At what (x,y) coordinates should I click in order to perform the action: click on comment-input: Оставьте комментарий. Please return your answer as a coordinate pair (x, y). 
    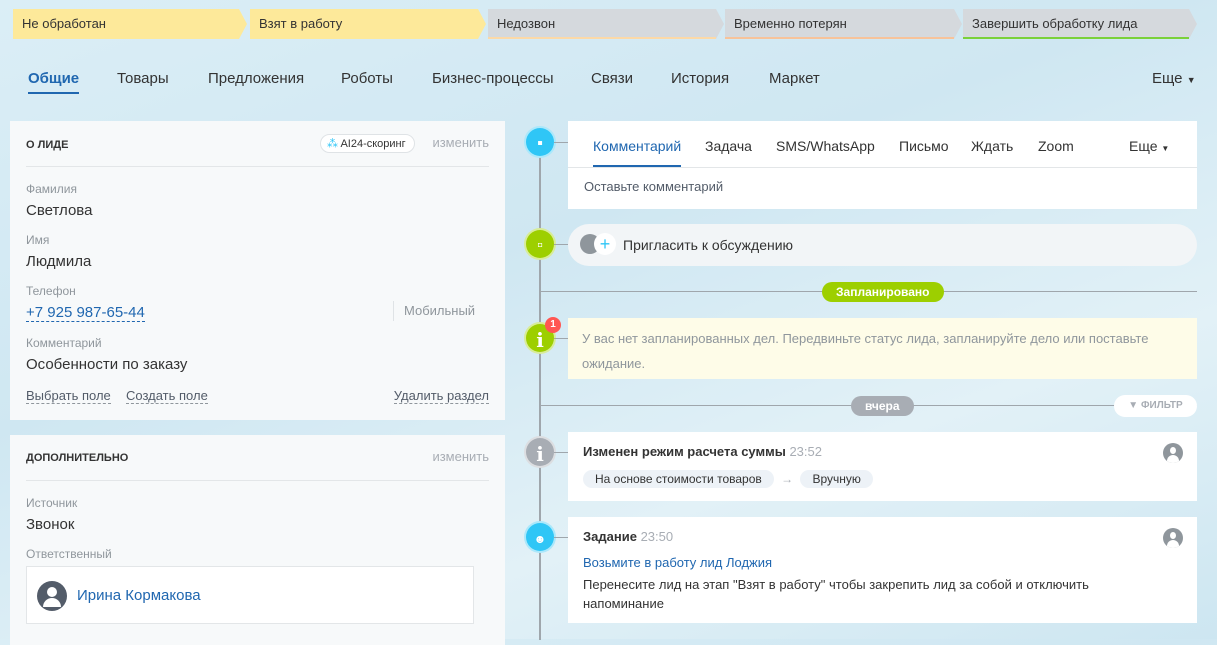
    Looking at the image, I should click on (653, 186).